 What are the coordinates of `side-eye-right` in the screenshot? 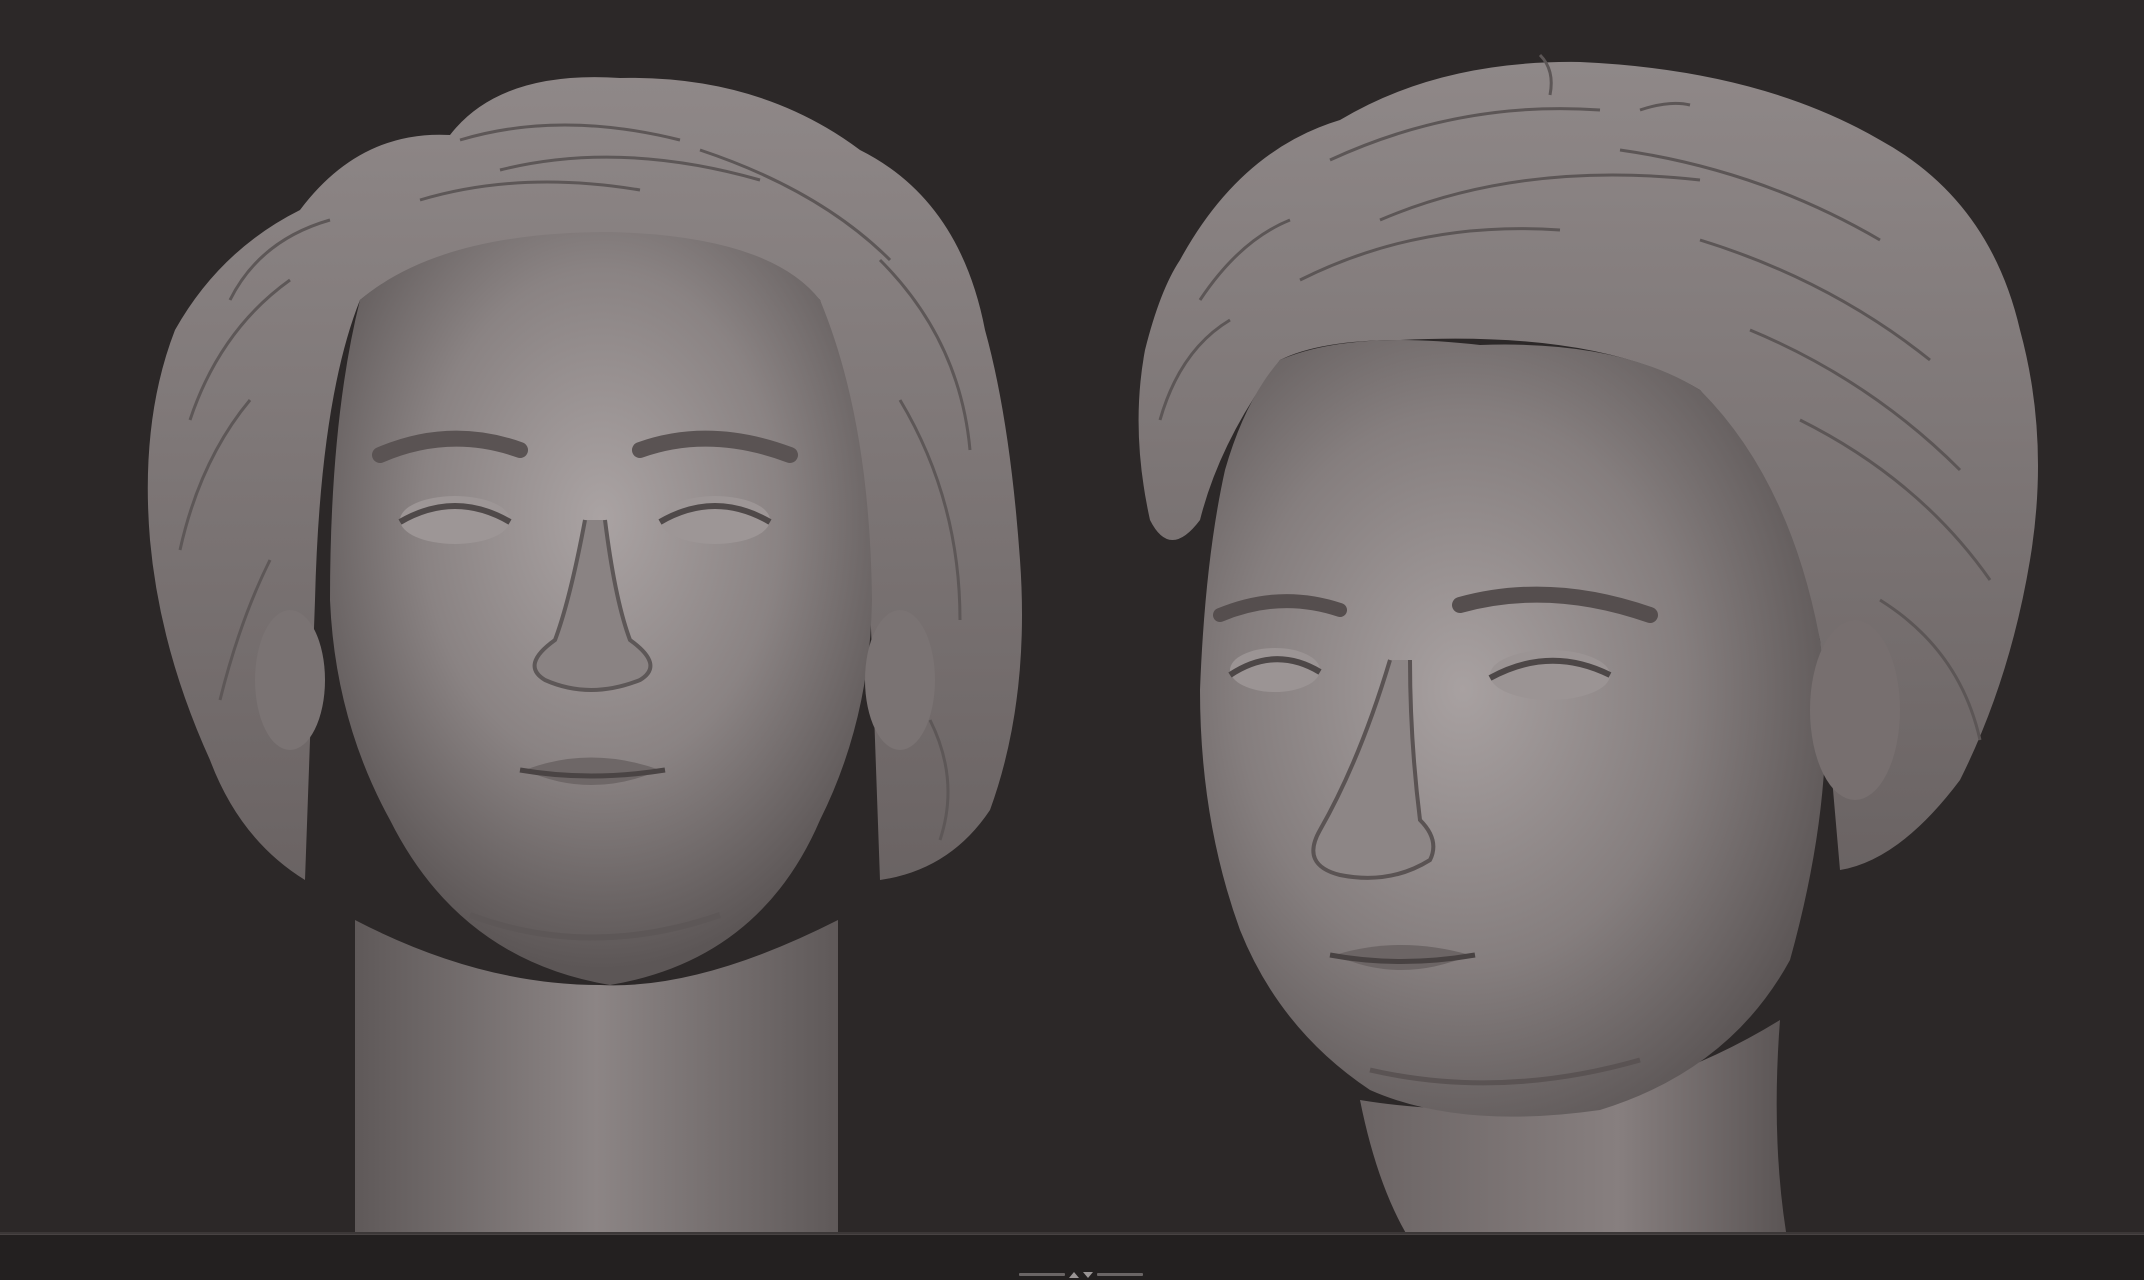 It's located at (1550, 675).